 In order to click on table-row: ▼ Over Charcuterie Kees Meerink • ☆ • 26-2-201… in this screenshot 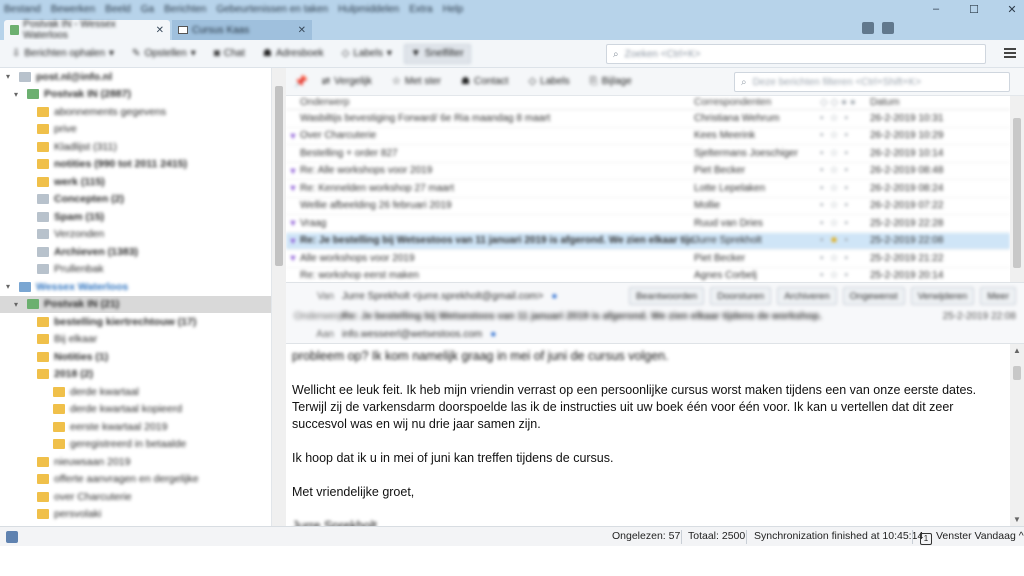, I will do `click(648, 136)`.